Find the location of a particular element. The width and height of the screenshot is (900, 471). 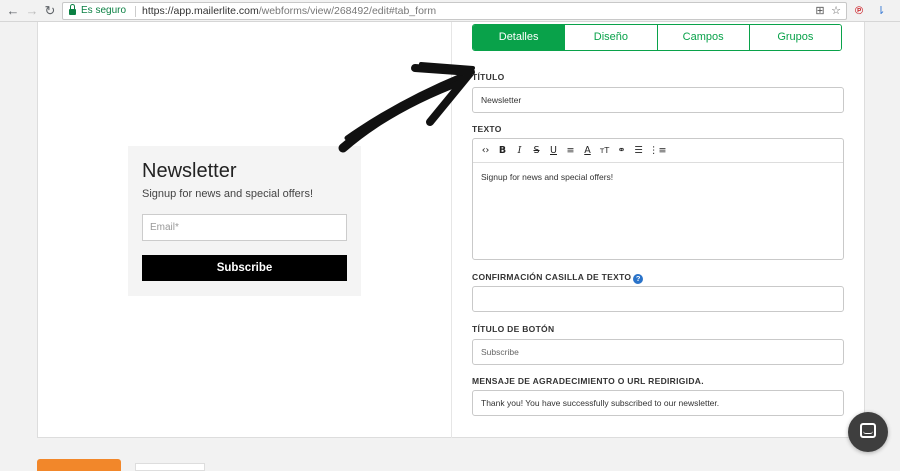

preview-subtitle: Signup for news and special offers! is located at coordinates (228, 194).